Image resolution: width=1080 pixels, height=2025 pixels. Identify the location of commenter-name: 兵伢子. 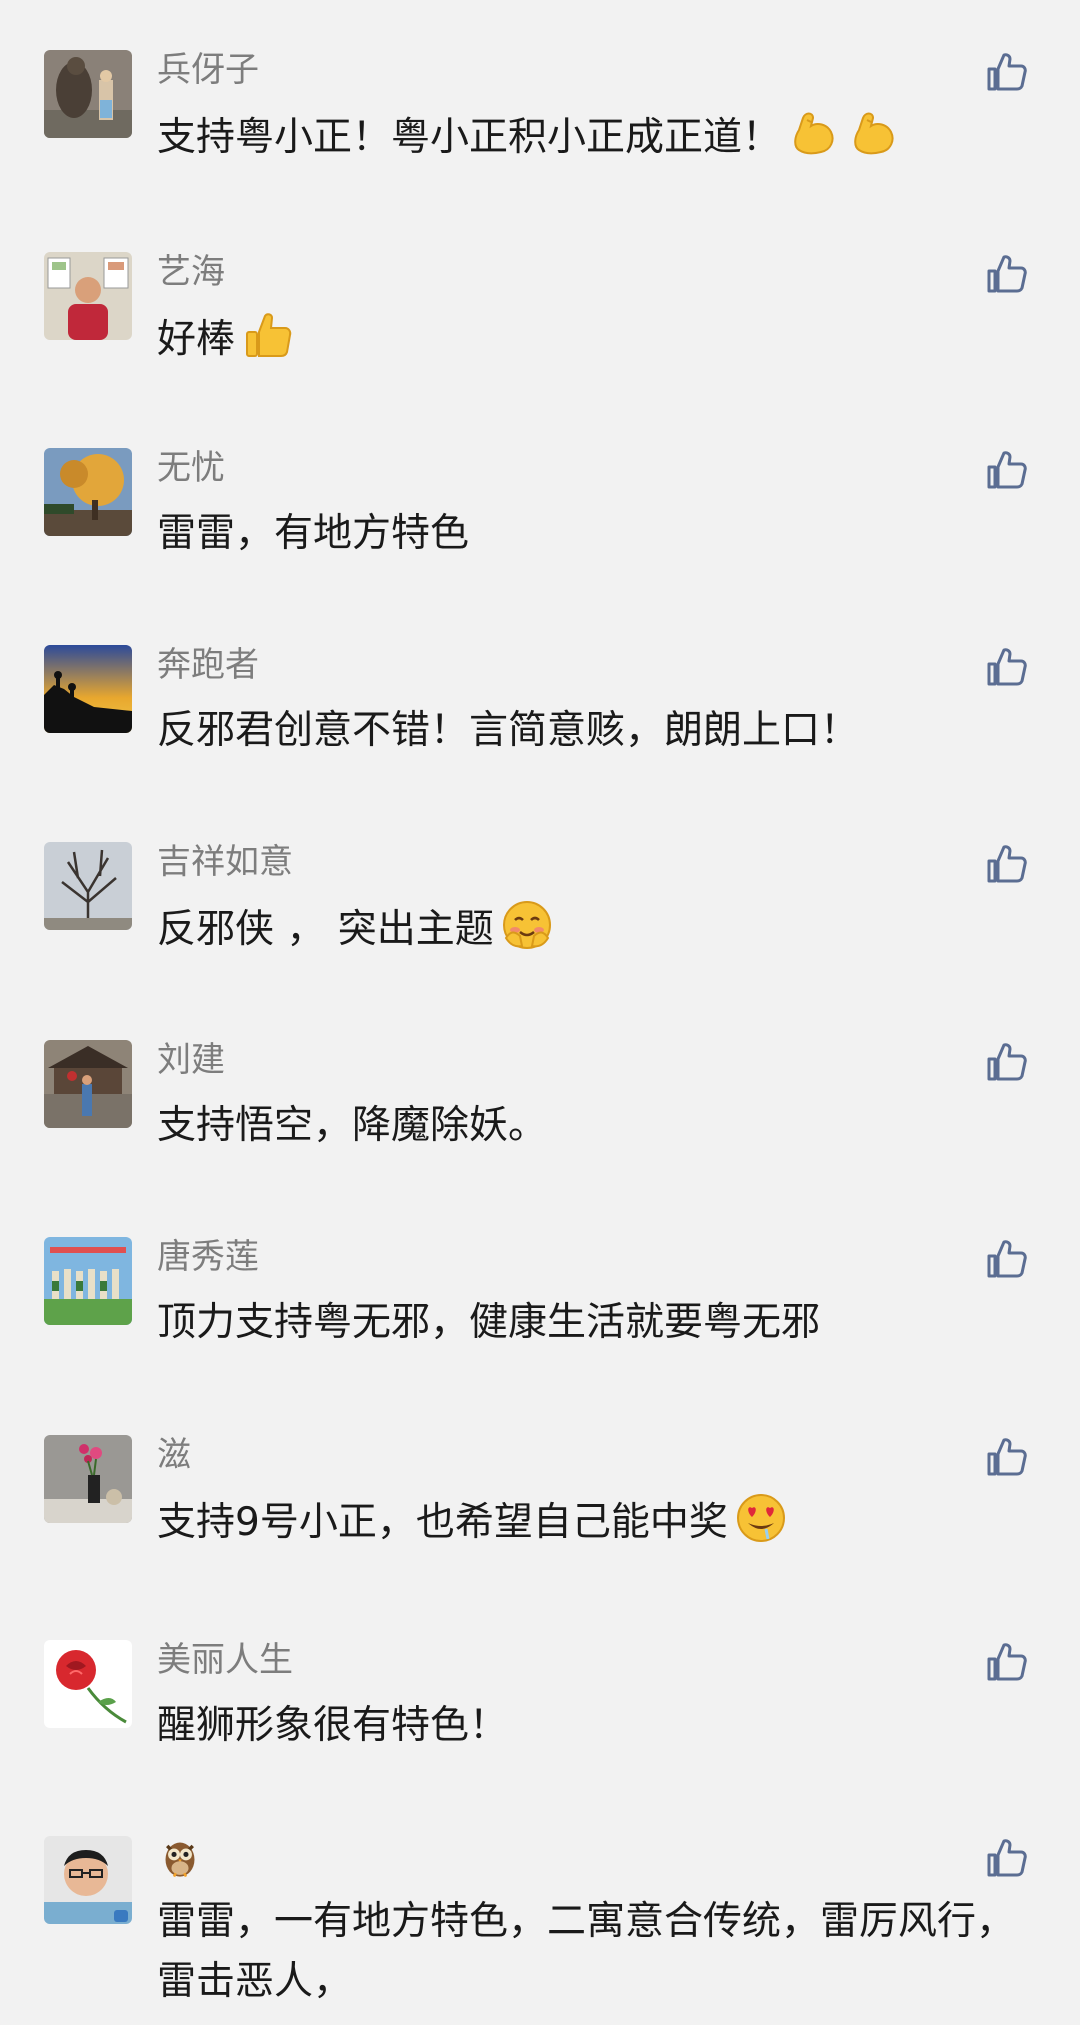
(208, 70).